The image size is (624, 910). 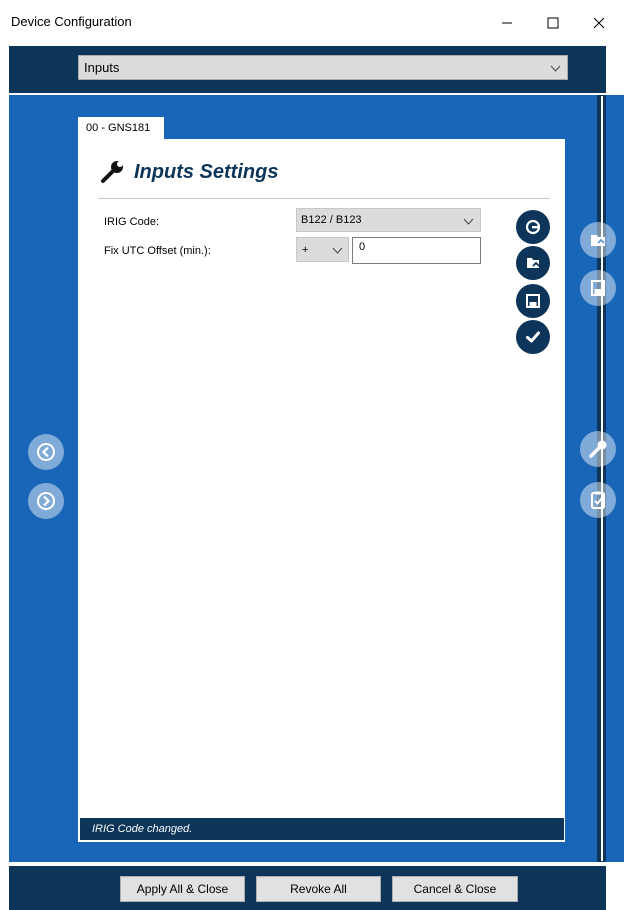 I want to click on revoke-icon, so click(x=533, y=227).